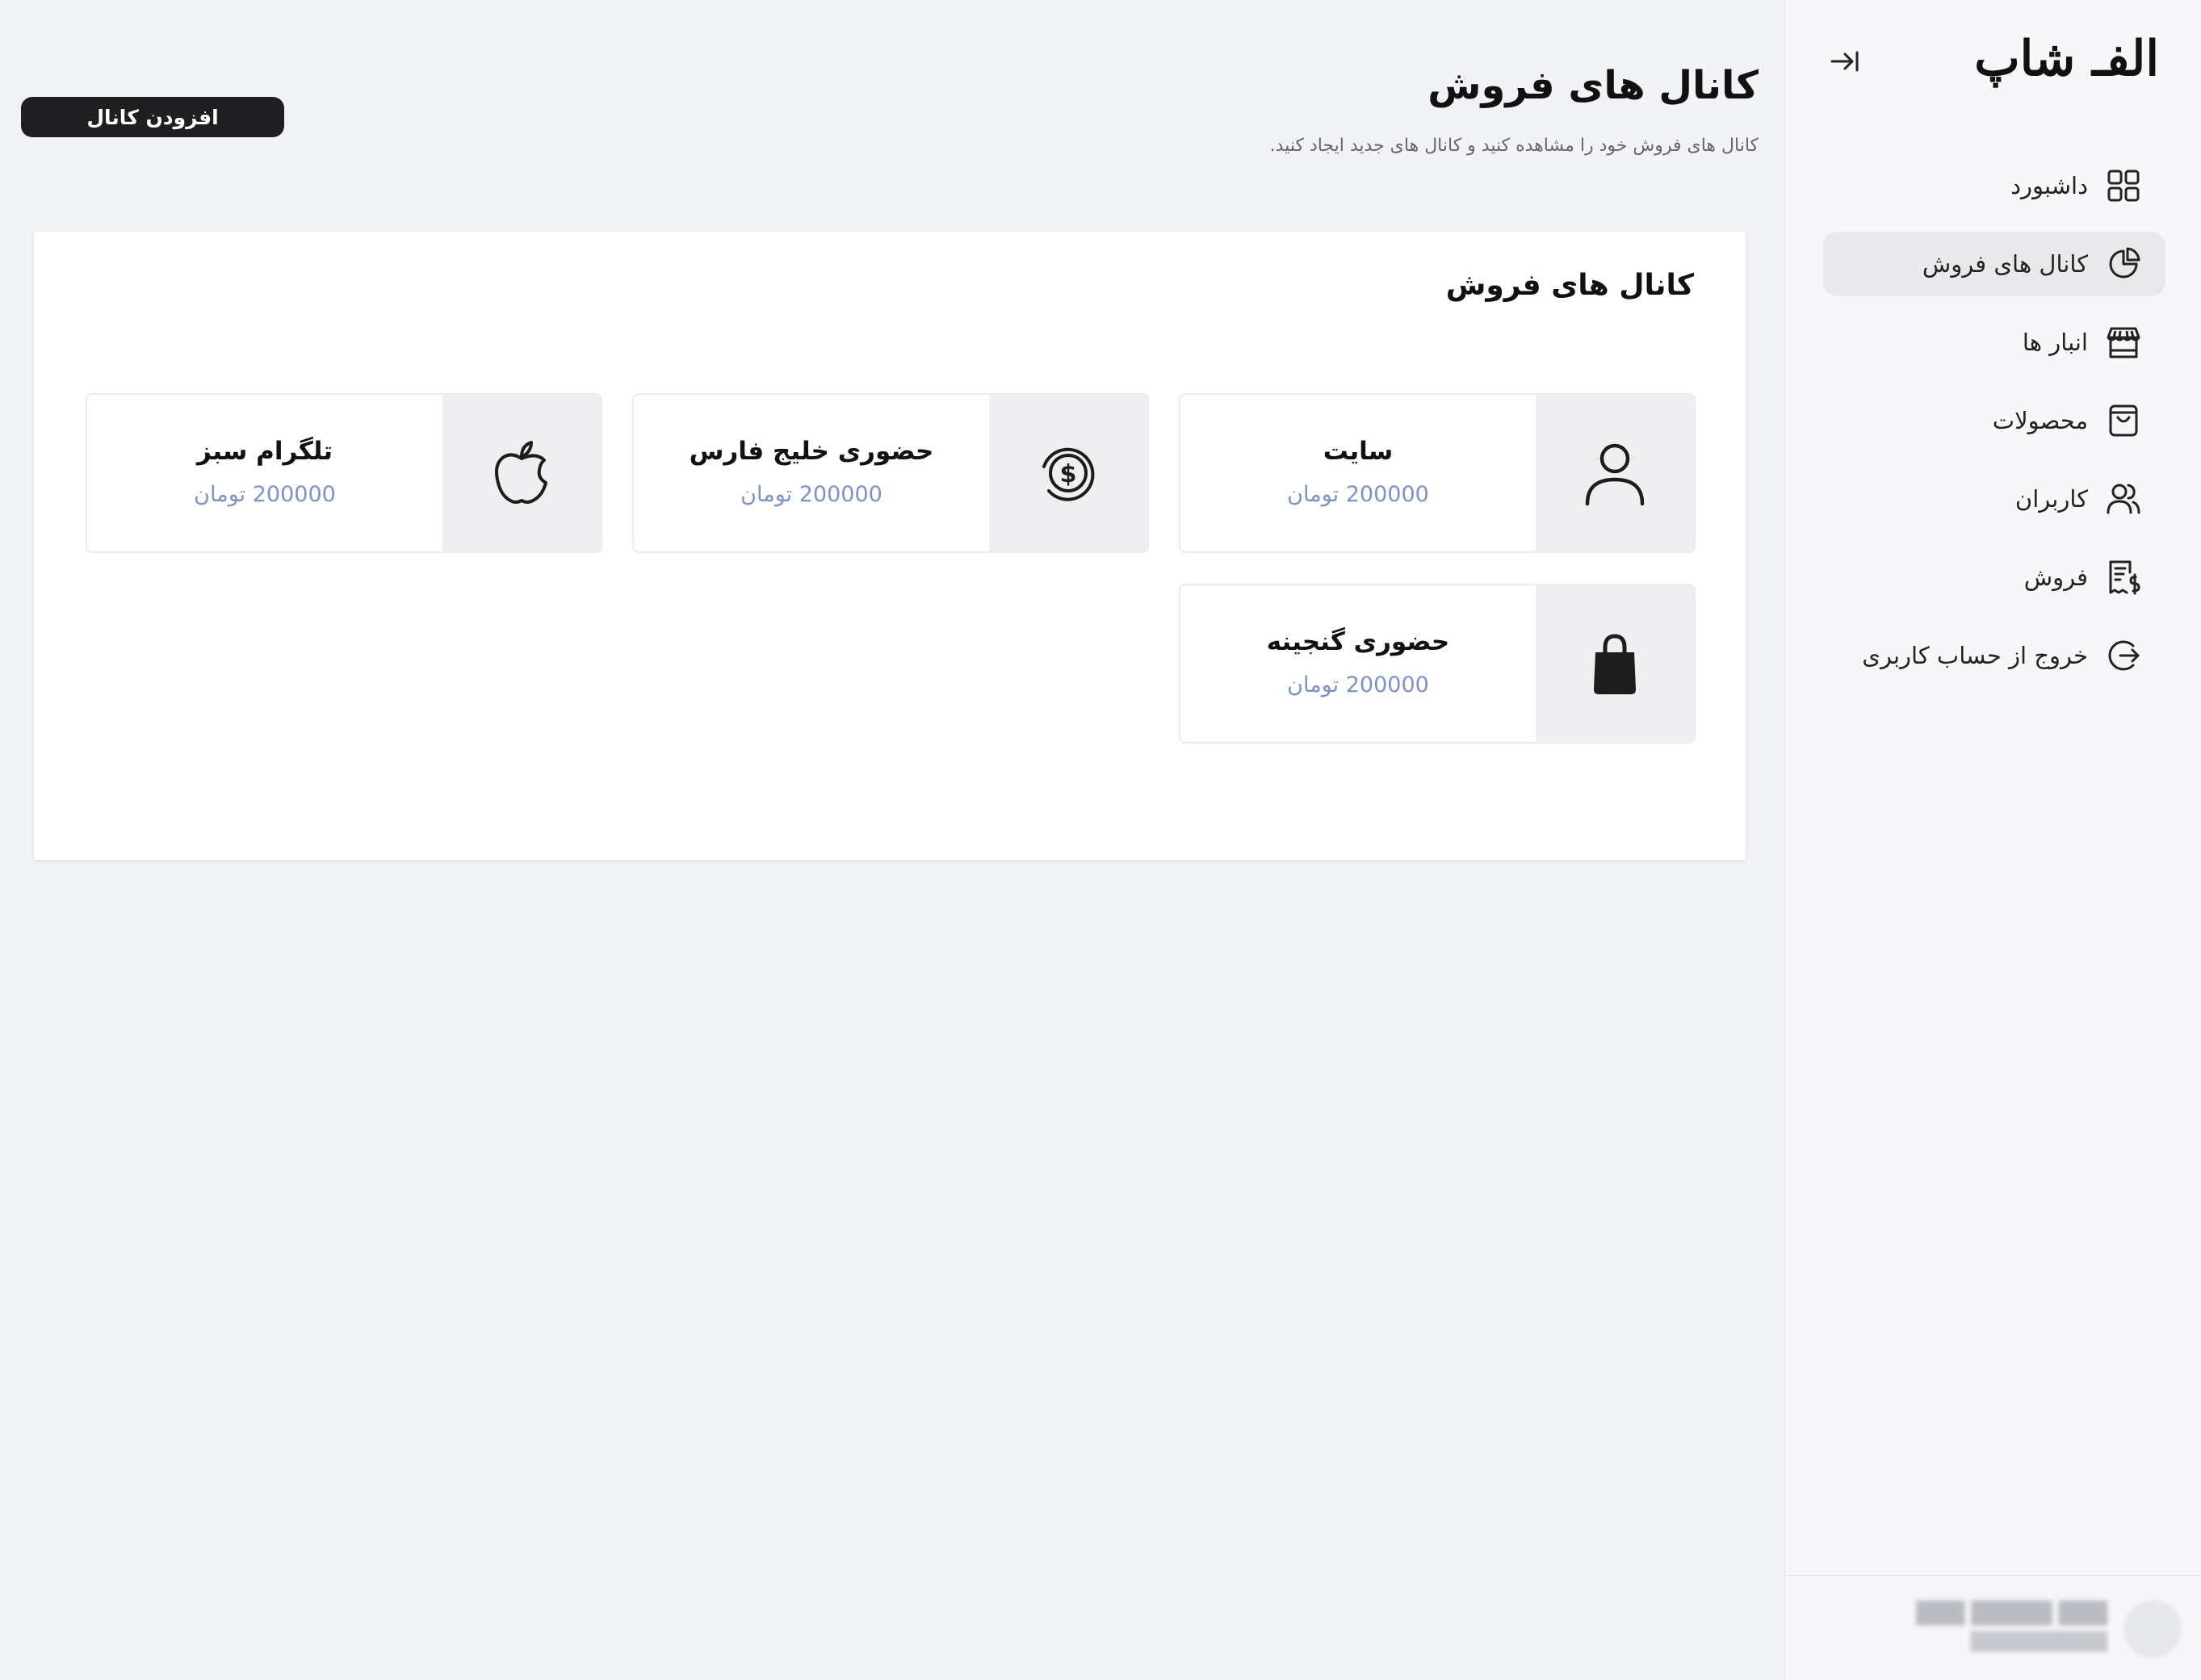  Describe the element at coordinates (1992, 1627) in the screenshot. I see `user-profile: ███ █████ ███ ██████████` at that location.